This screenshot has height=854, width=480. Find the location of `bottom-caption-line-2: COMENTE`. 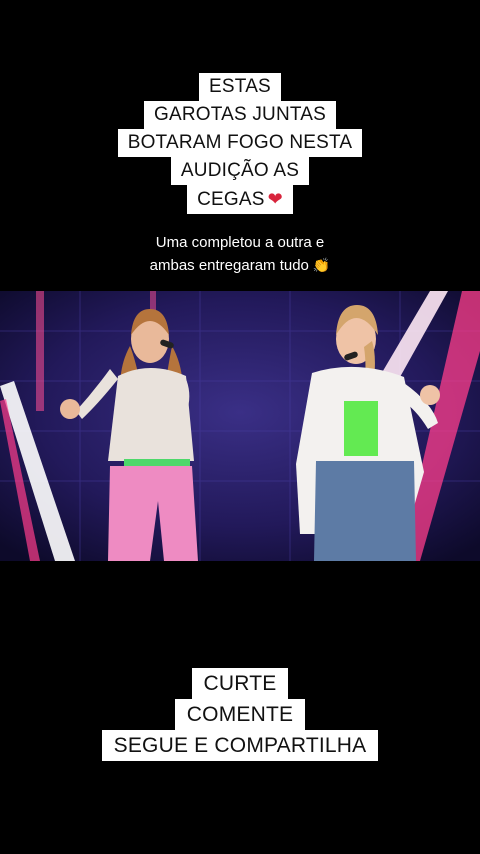

bottom-caption-line-2: COMENTE is located at coordinates (240, 714).